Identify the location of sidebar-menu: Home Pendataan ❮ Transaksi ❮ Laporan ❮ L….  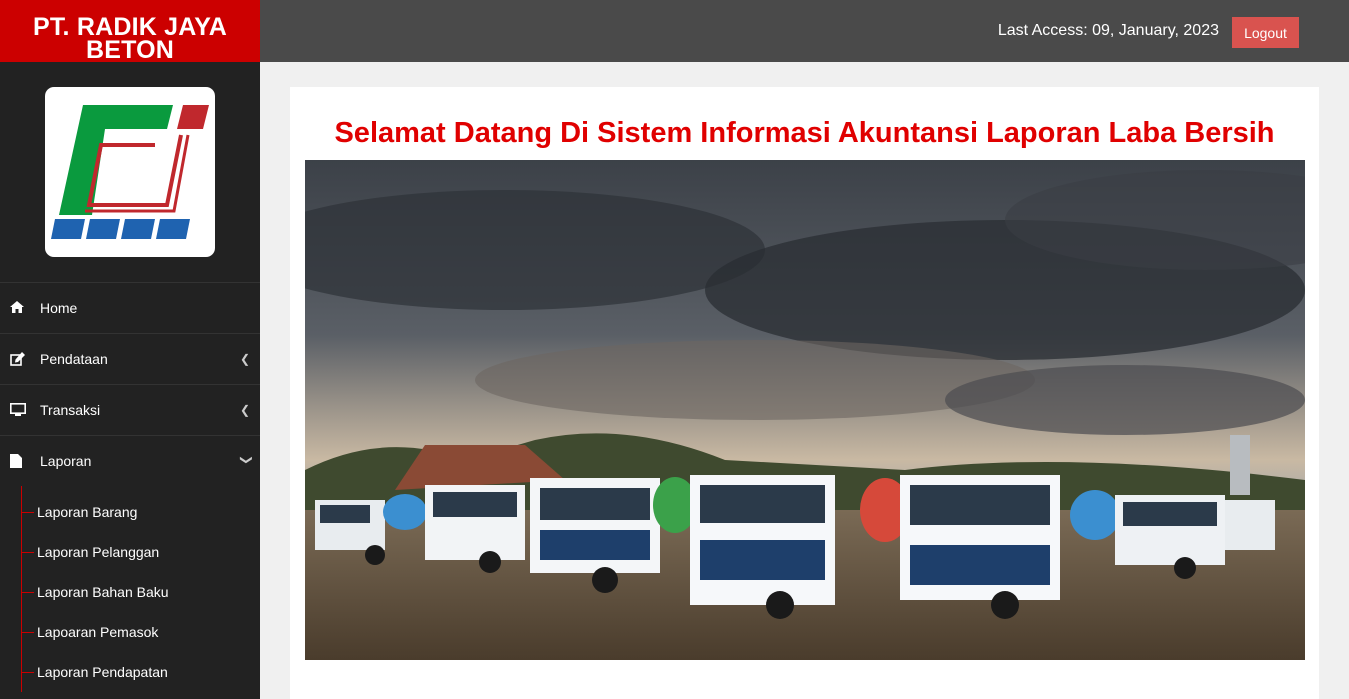
(130, 487).